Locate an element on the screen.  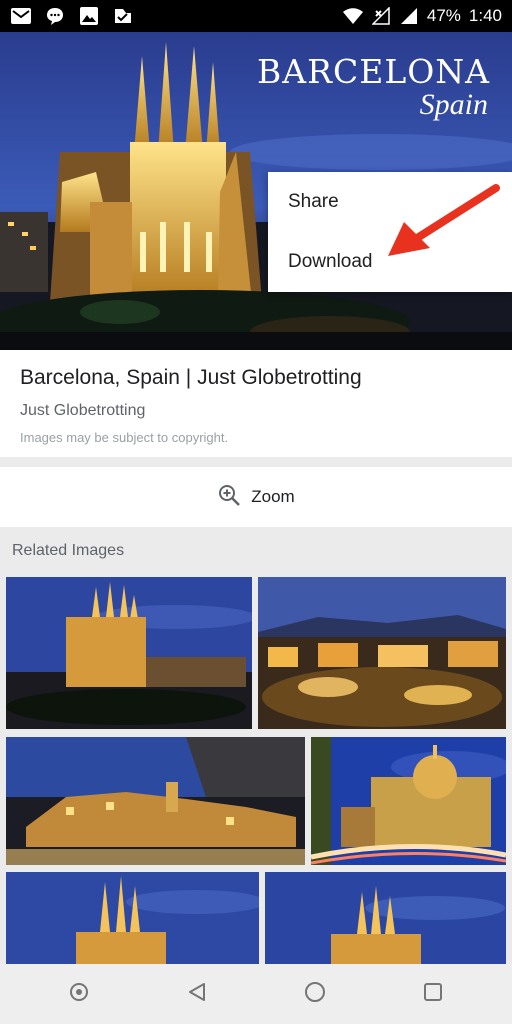
system-nav-bar is located at coordinates (256, 994).